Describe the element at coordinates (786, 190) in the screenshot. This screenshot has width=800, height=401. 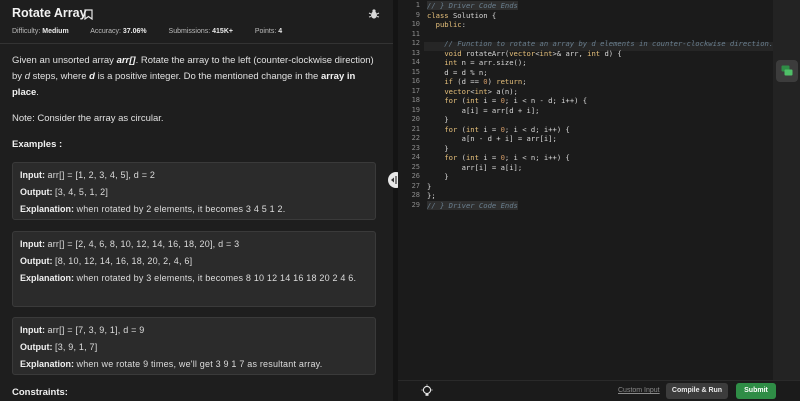
I see `right-toolbar` at that location.